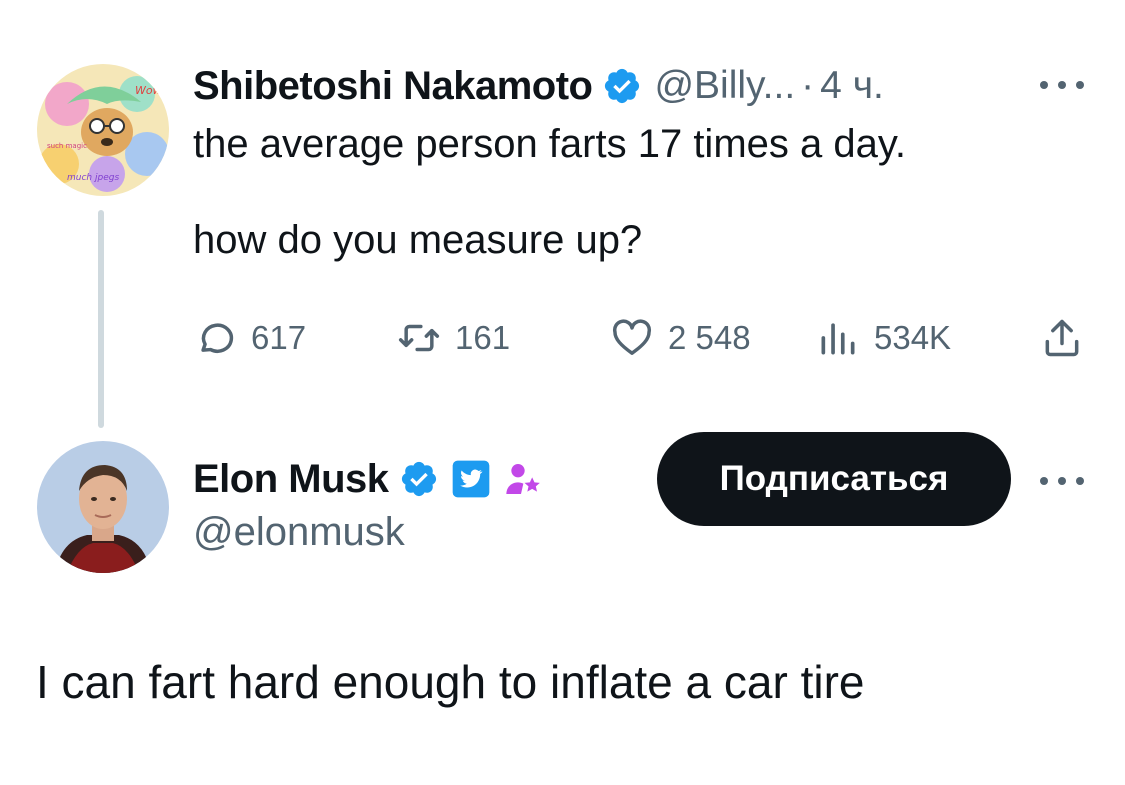 Image resolution: width=1125 pixels, height=785 pixels. I want to click on elon-avatar, so click(103, 507).